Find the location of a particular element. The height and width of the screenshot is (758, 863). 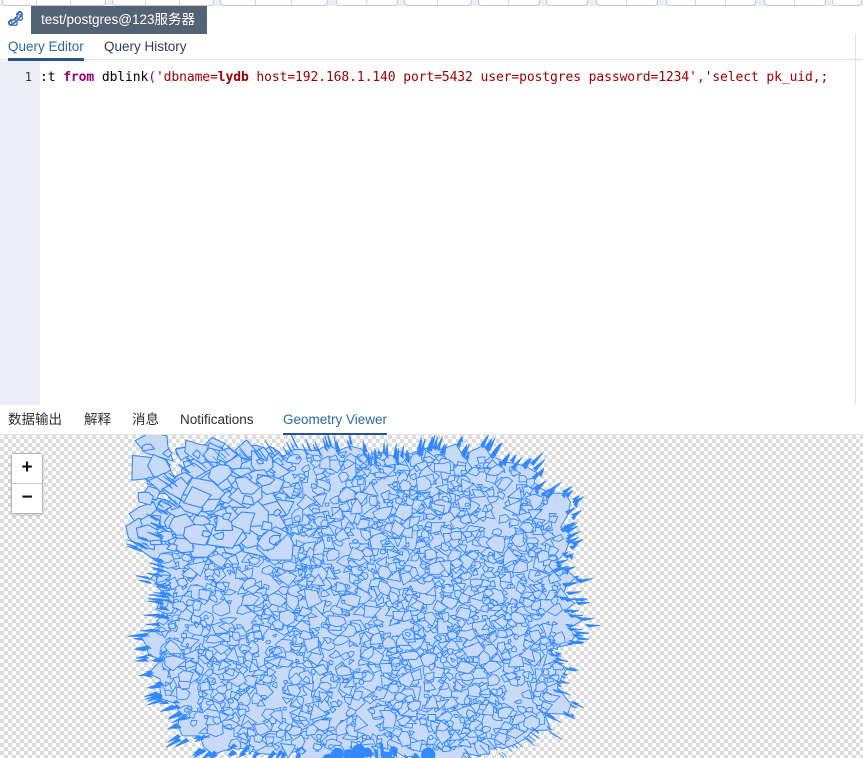

sql-token: , is located at coordinates (700, 77).